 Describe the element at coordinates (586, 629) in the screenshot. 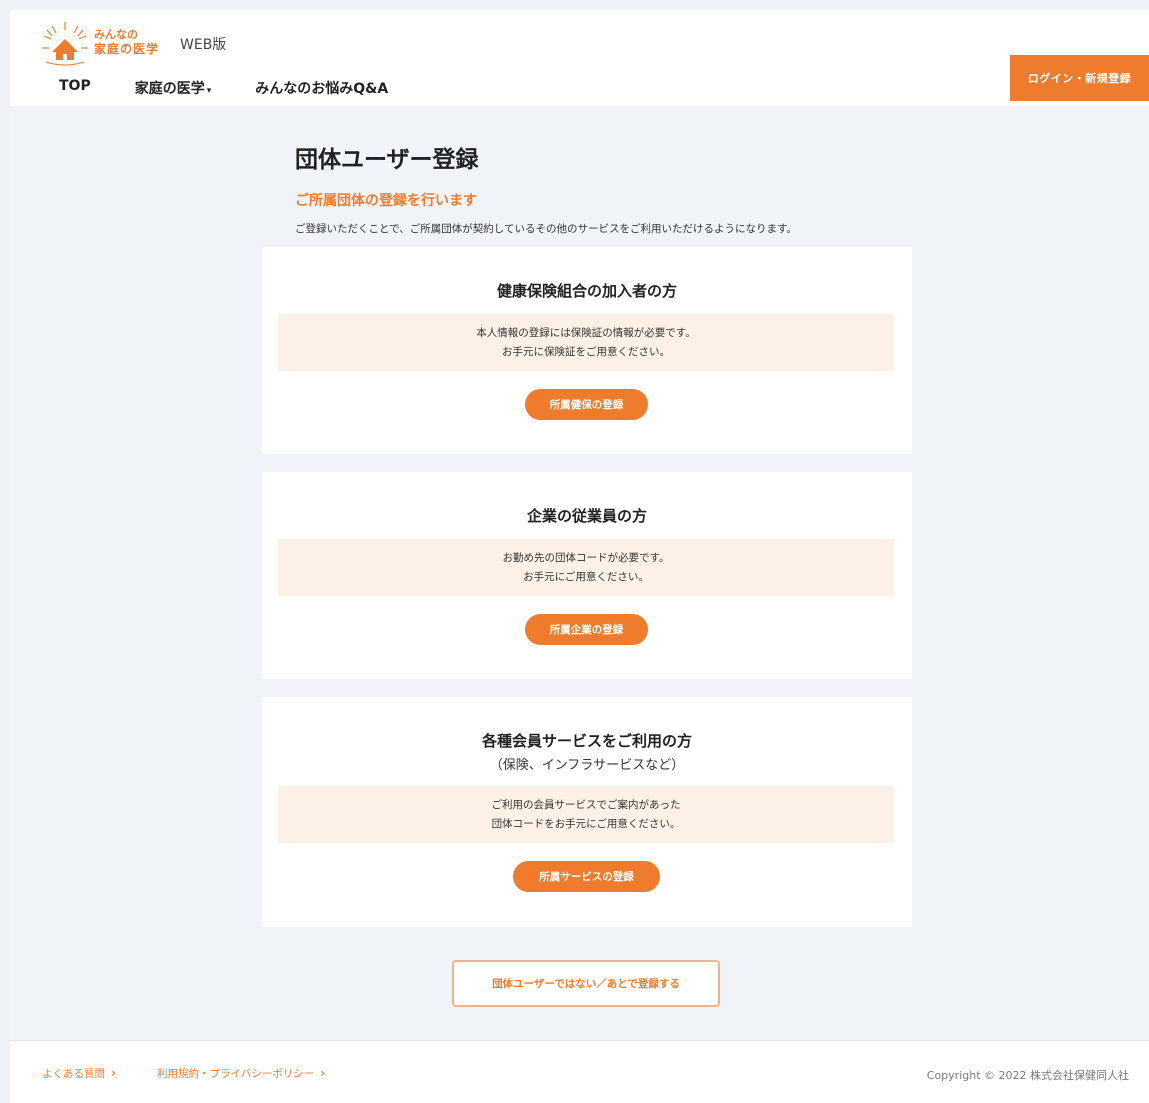

I see `register-company-button: 所属企業の登録` at that location.